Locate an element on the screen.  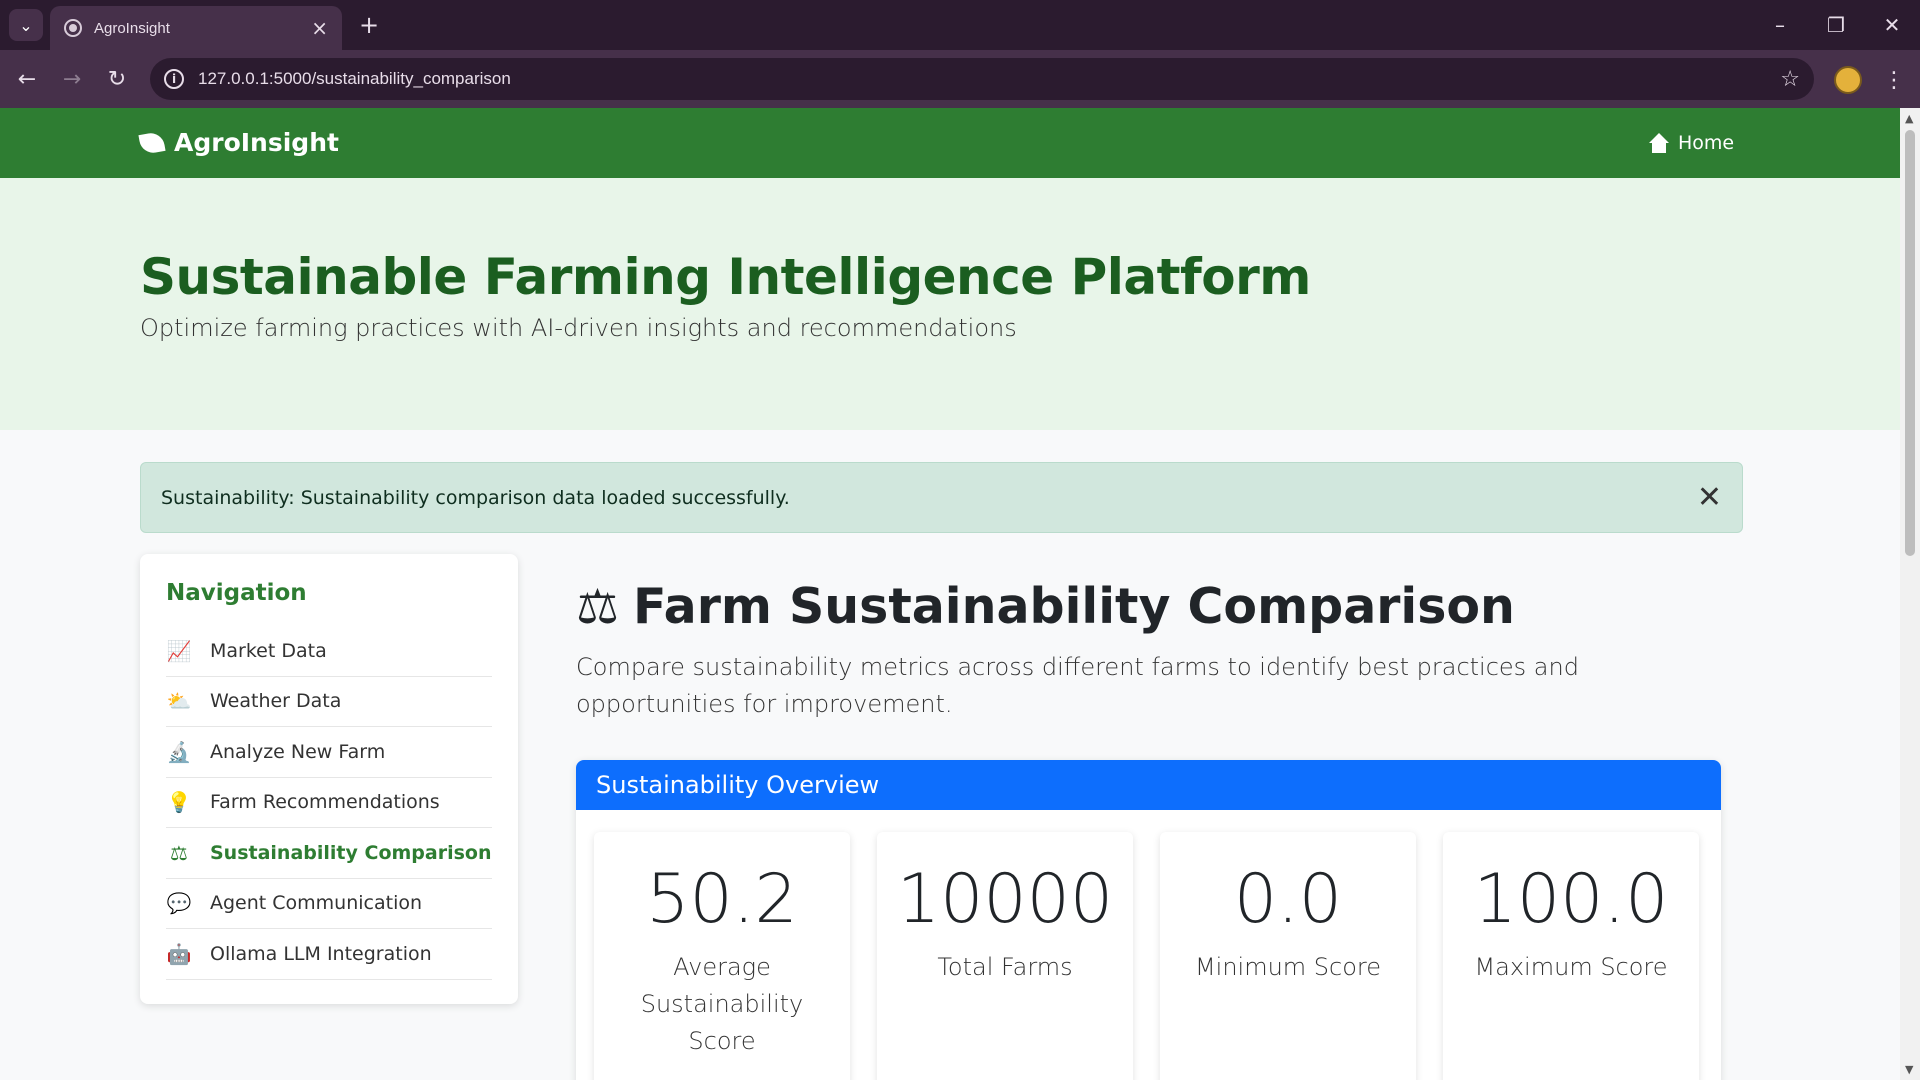
stat-average-score: 50.2 Average Sustainability Score is located at coordinates (722, 956).